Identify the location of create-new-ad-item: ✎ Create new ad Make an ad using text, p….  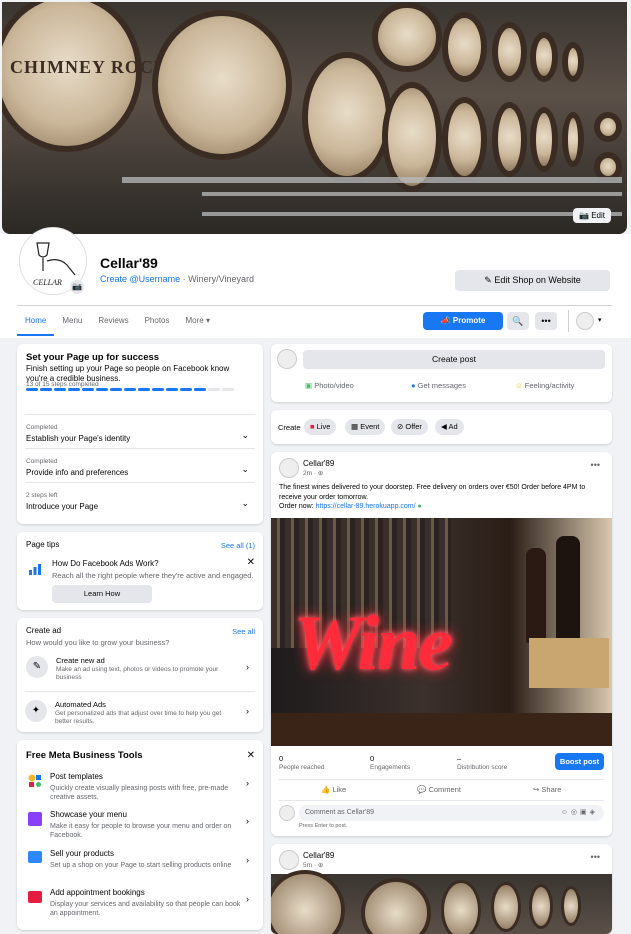
(140, 671).